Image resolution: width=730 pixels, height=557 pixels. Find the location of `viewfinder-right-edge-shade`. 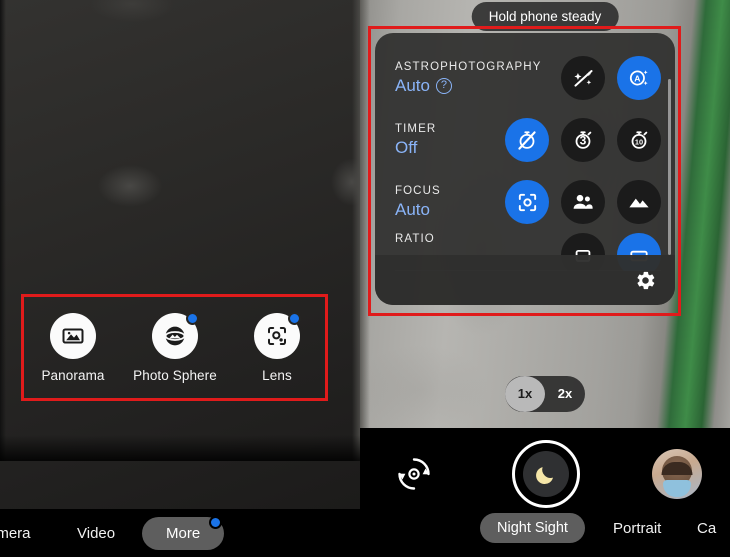

viewfinder-right-edge-shade is located at coordinates (356, 230).